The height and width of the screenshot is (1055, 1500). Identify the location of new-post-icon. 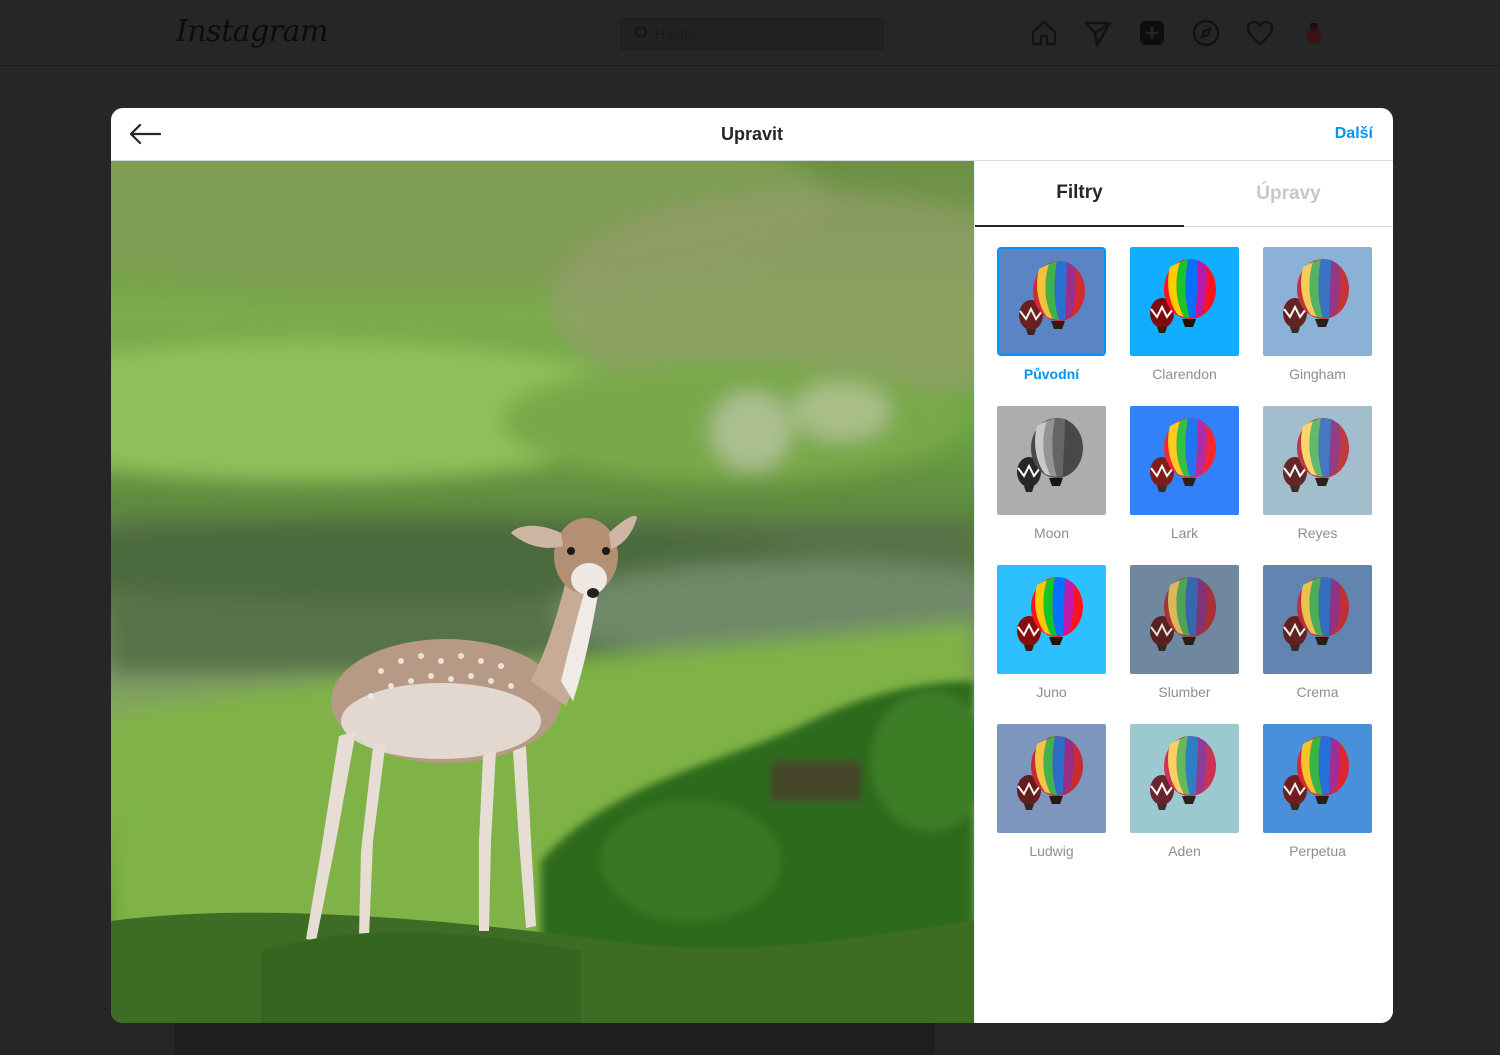
(1152, 33).